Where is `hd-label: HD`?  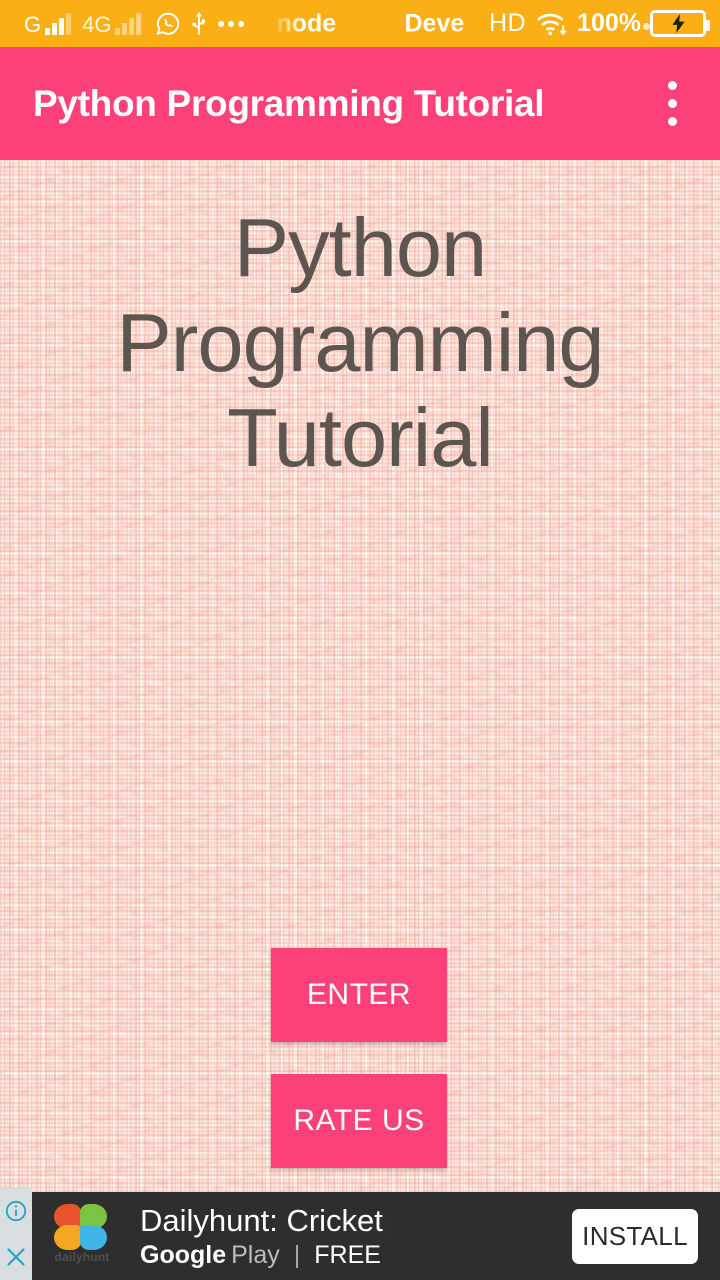
hd-label: HD is located at coordinates (507, 23).